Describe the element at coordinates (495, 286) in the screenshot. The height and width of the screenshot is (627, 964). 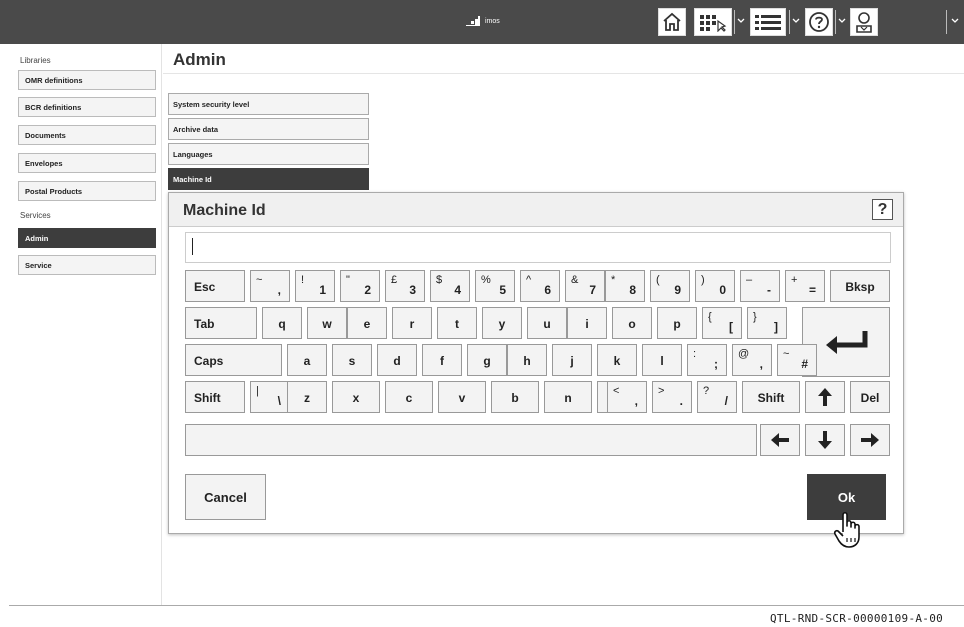
I see `key-5: % 5` at that location.